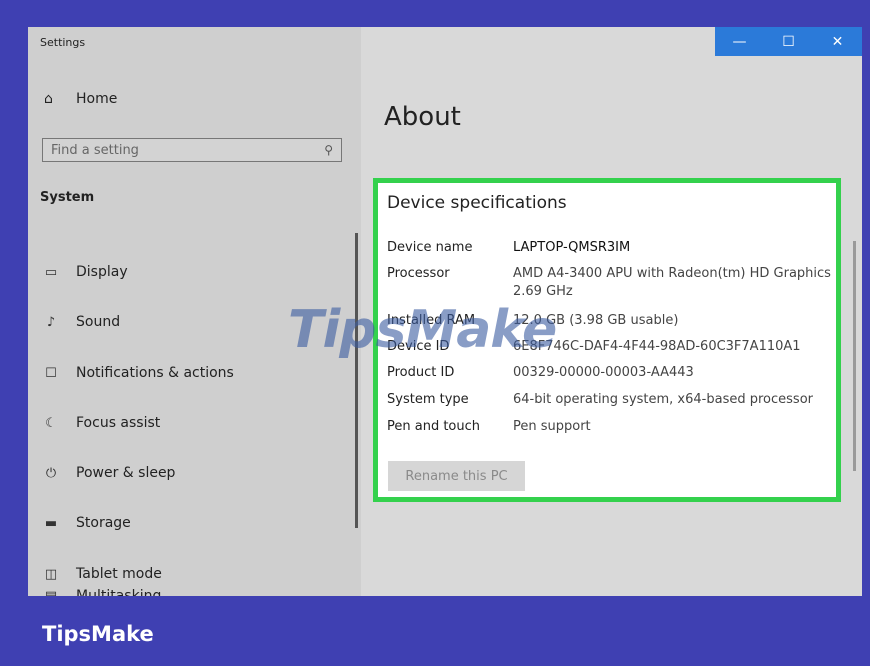 The height and width of the screenshot is (666, 870). I want to click on minimize-button: —, so click(739, 41).